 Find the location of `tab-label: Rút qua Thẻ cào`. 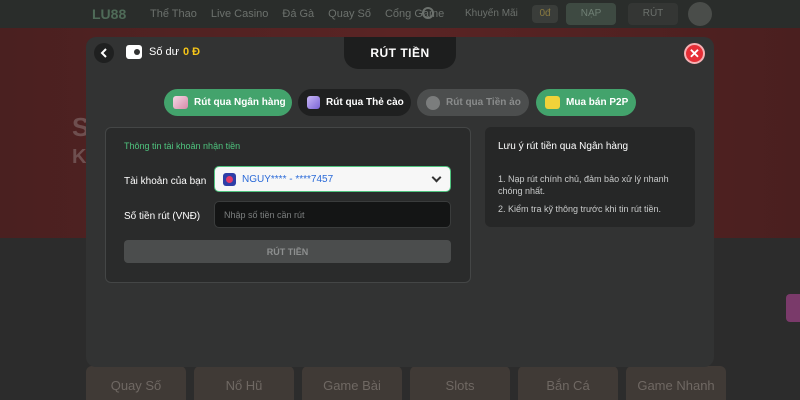

tab-label: Rút qua Thẻ cào is located at coordinates (365, 102).